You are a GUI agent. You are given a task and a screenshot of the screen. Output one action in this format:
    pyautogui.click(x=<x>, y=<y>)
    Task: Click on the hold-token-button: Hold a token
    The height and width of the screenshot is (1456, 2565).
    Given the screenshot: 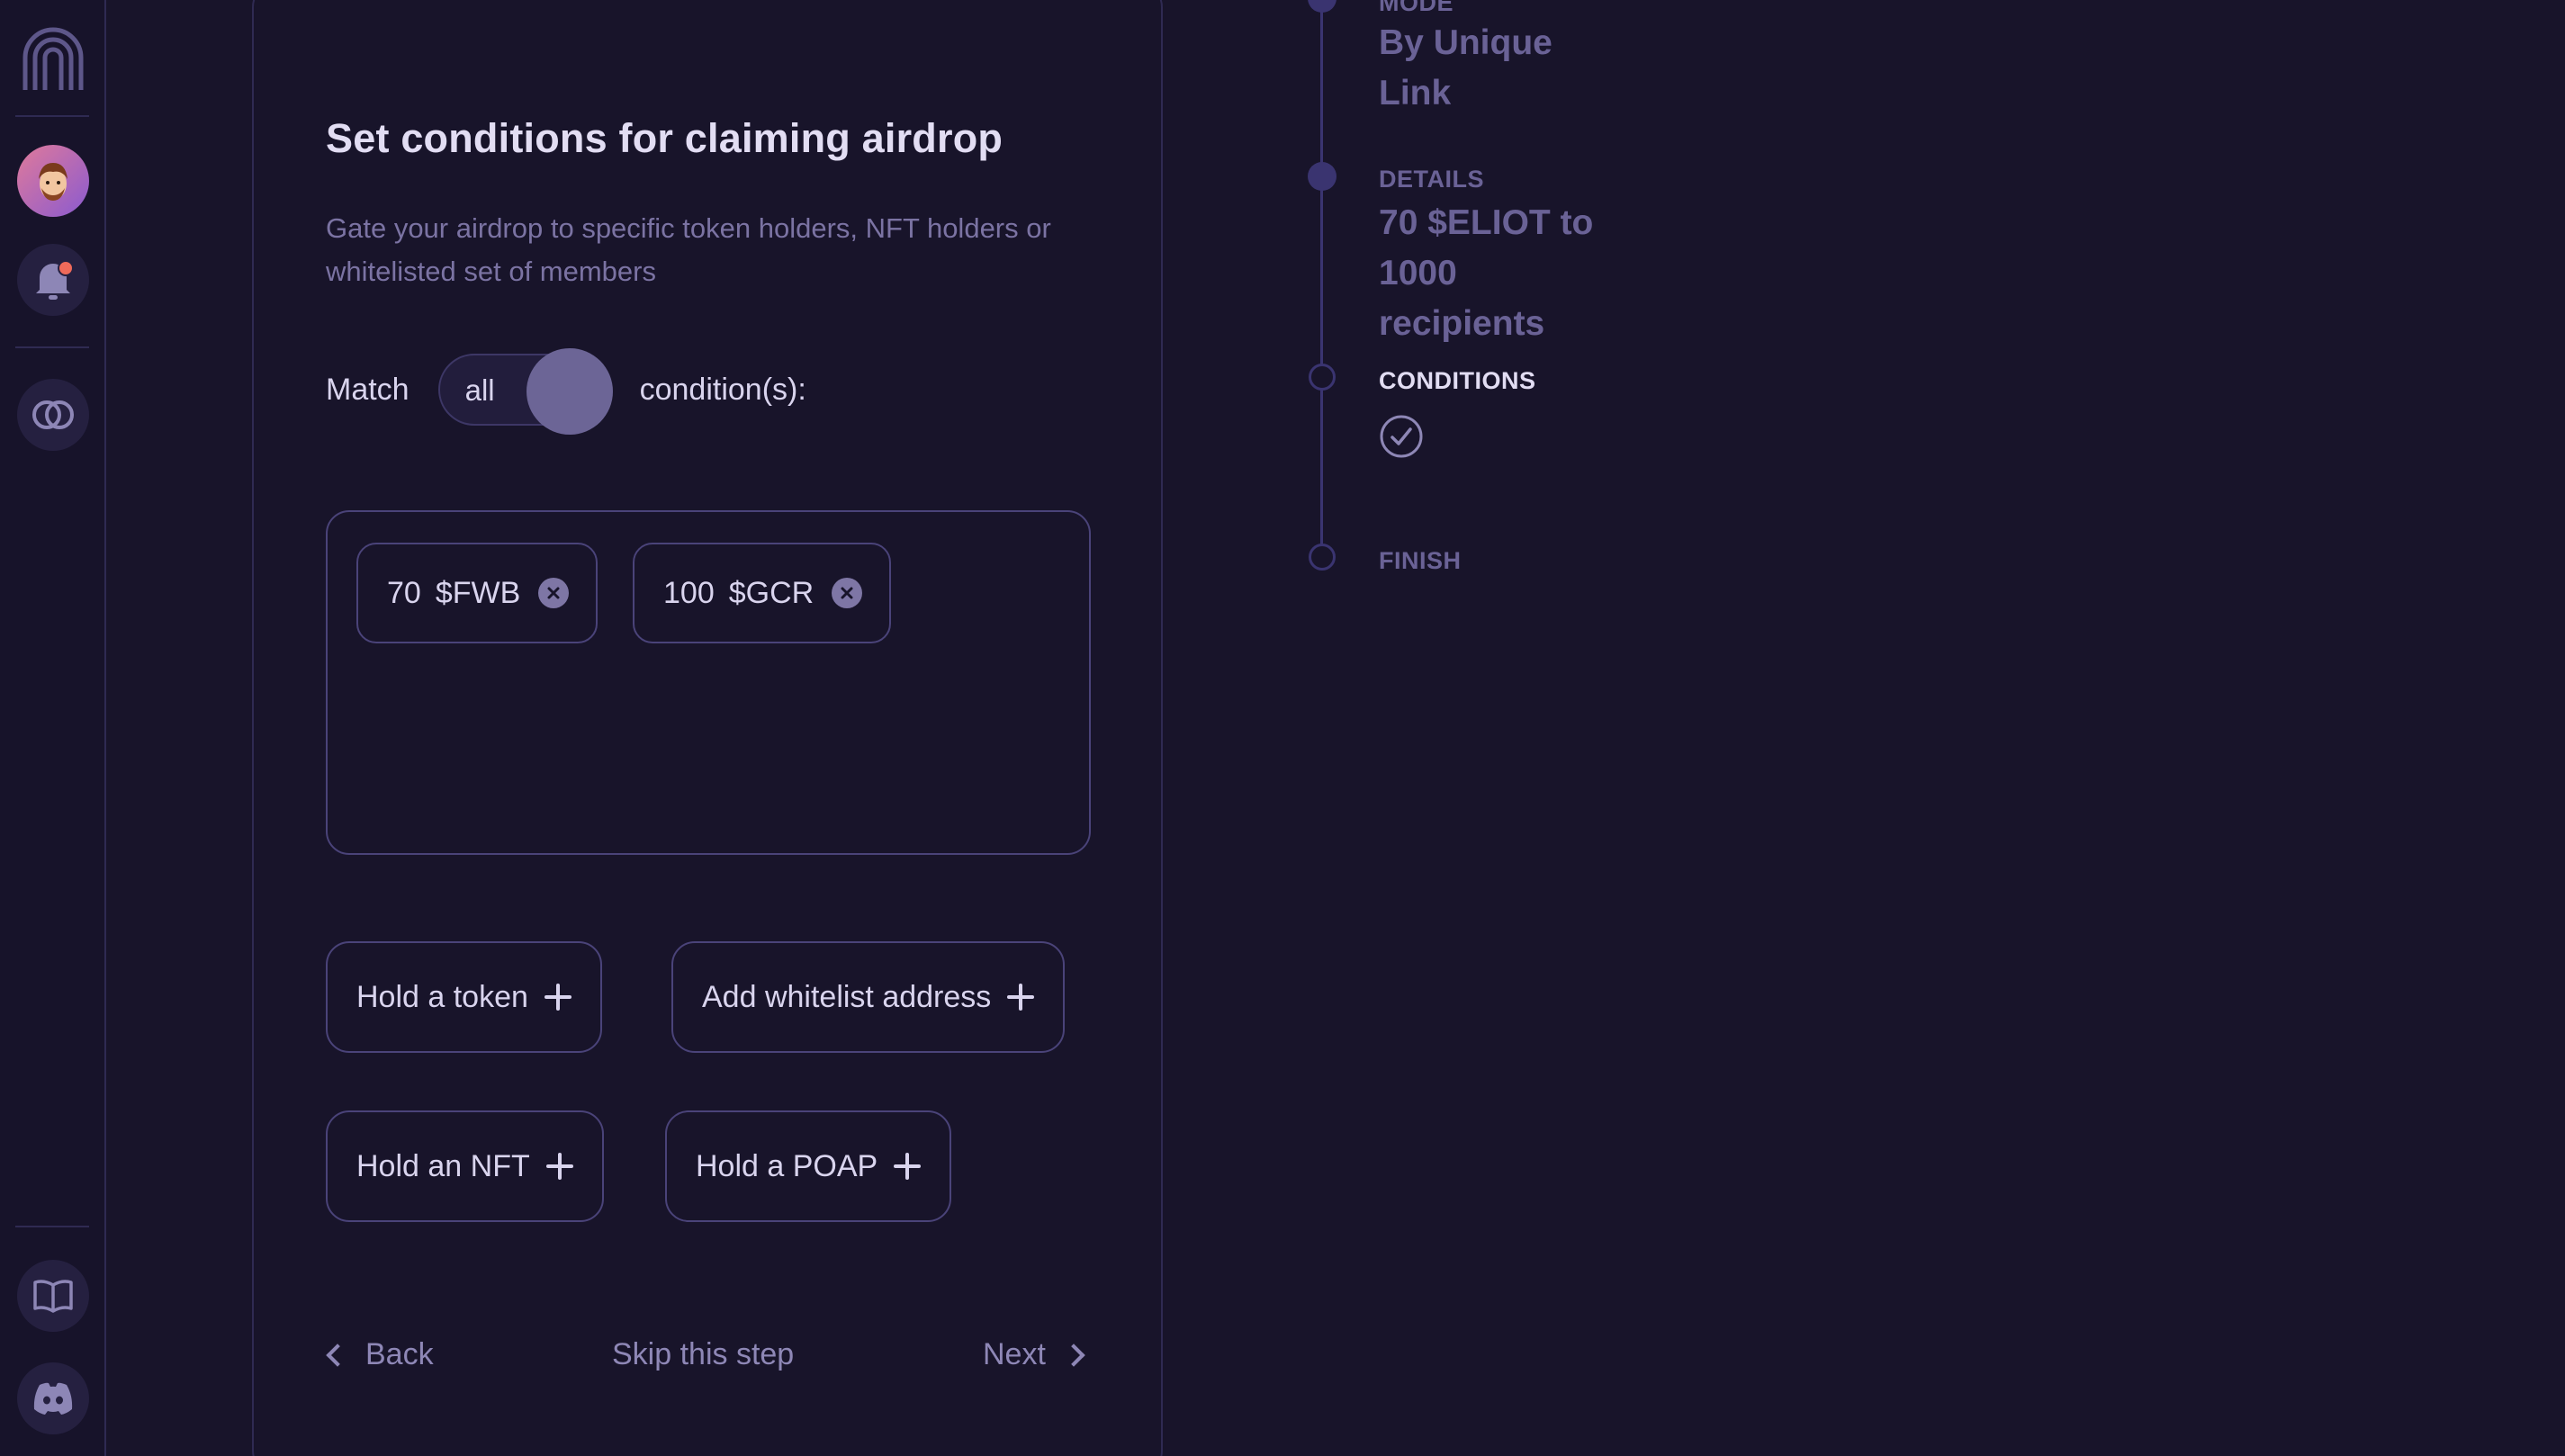 What is the action you would take?
    pyautogui.click(x=464, y=997)
    